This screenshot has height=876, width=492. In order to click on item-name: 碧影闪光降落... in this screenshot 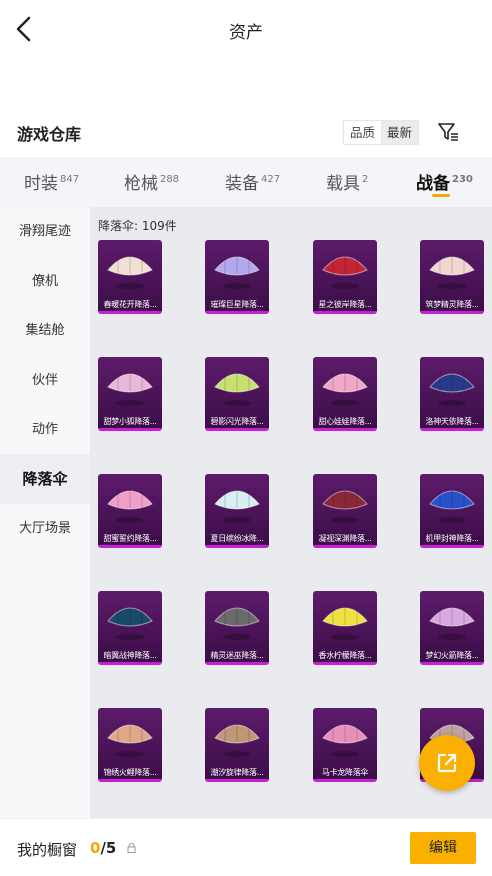, I will do `click(237, 421)`.